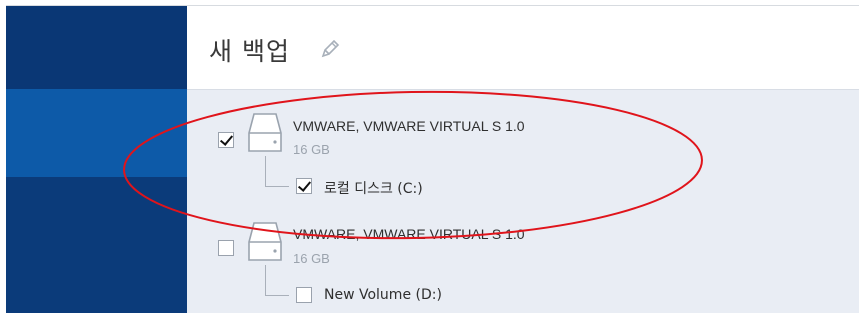 Image resolution: width=859 pixels, height=313 pixels. I want to click on pencil-icon, so click(330, 49).